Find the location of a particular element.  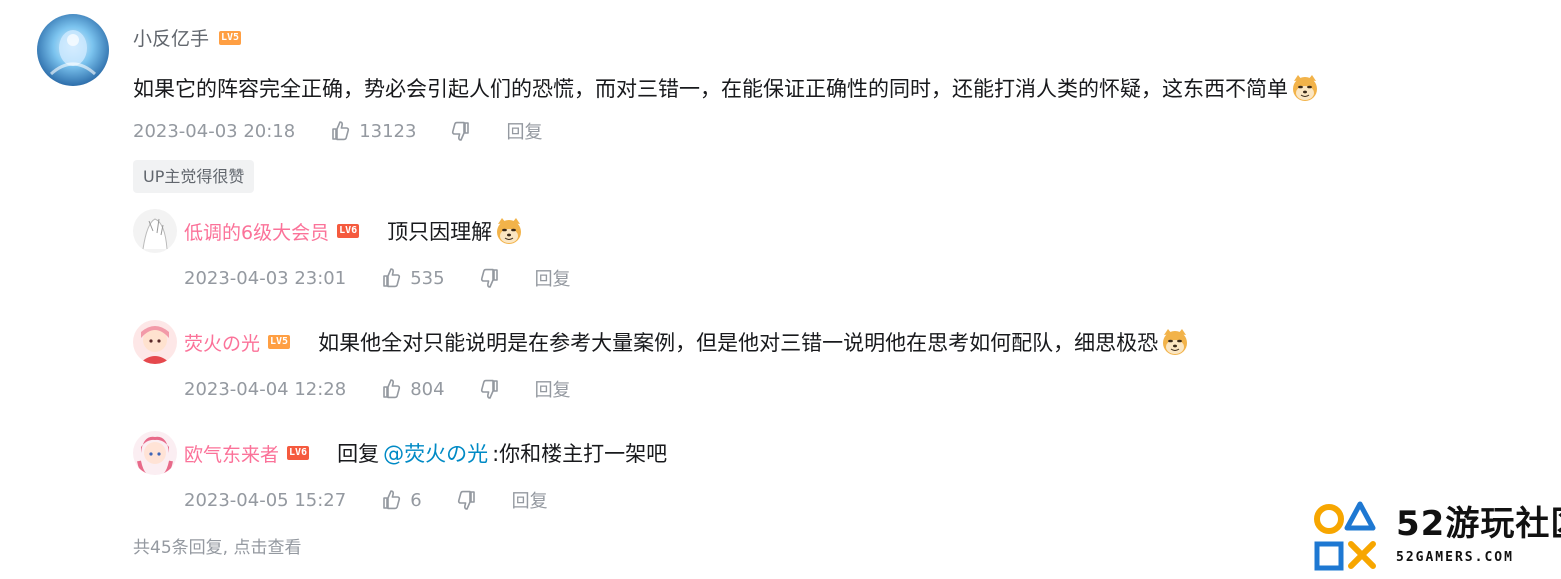

watermark: 52游玩社区 52GAMERS.COM is located at coordinates (1435, 535).